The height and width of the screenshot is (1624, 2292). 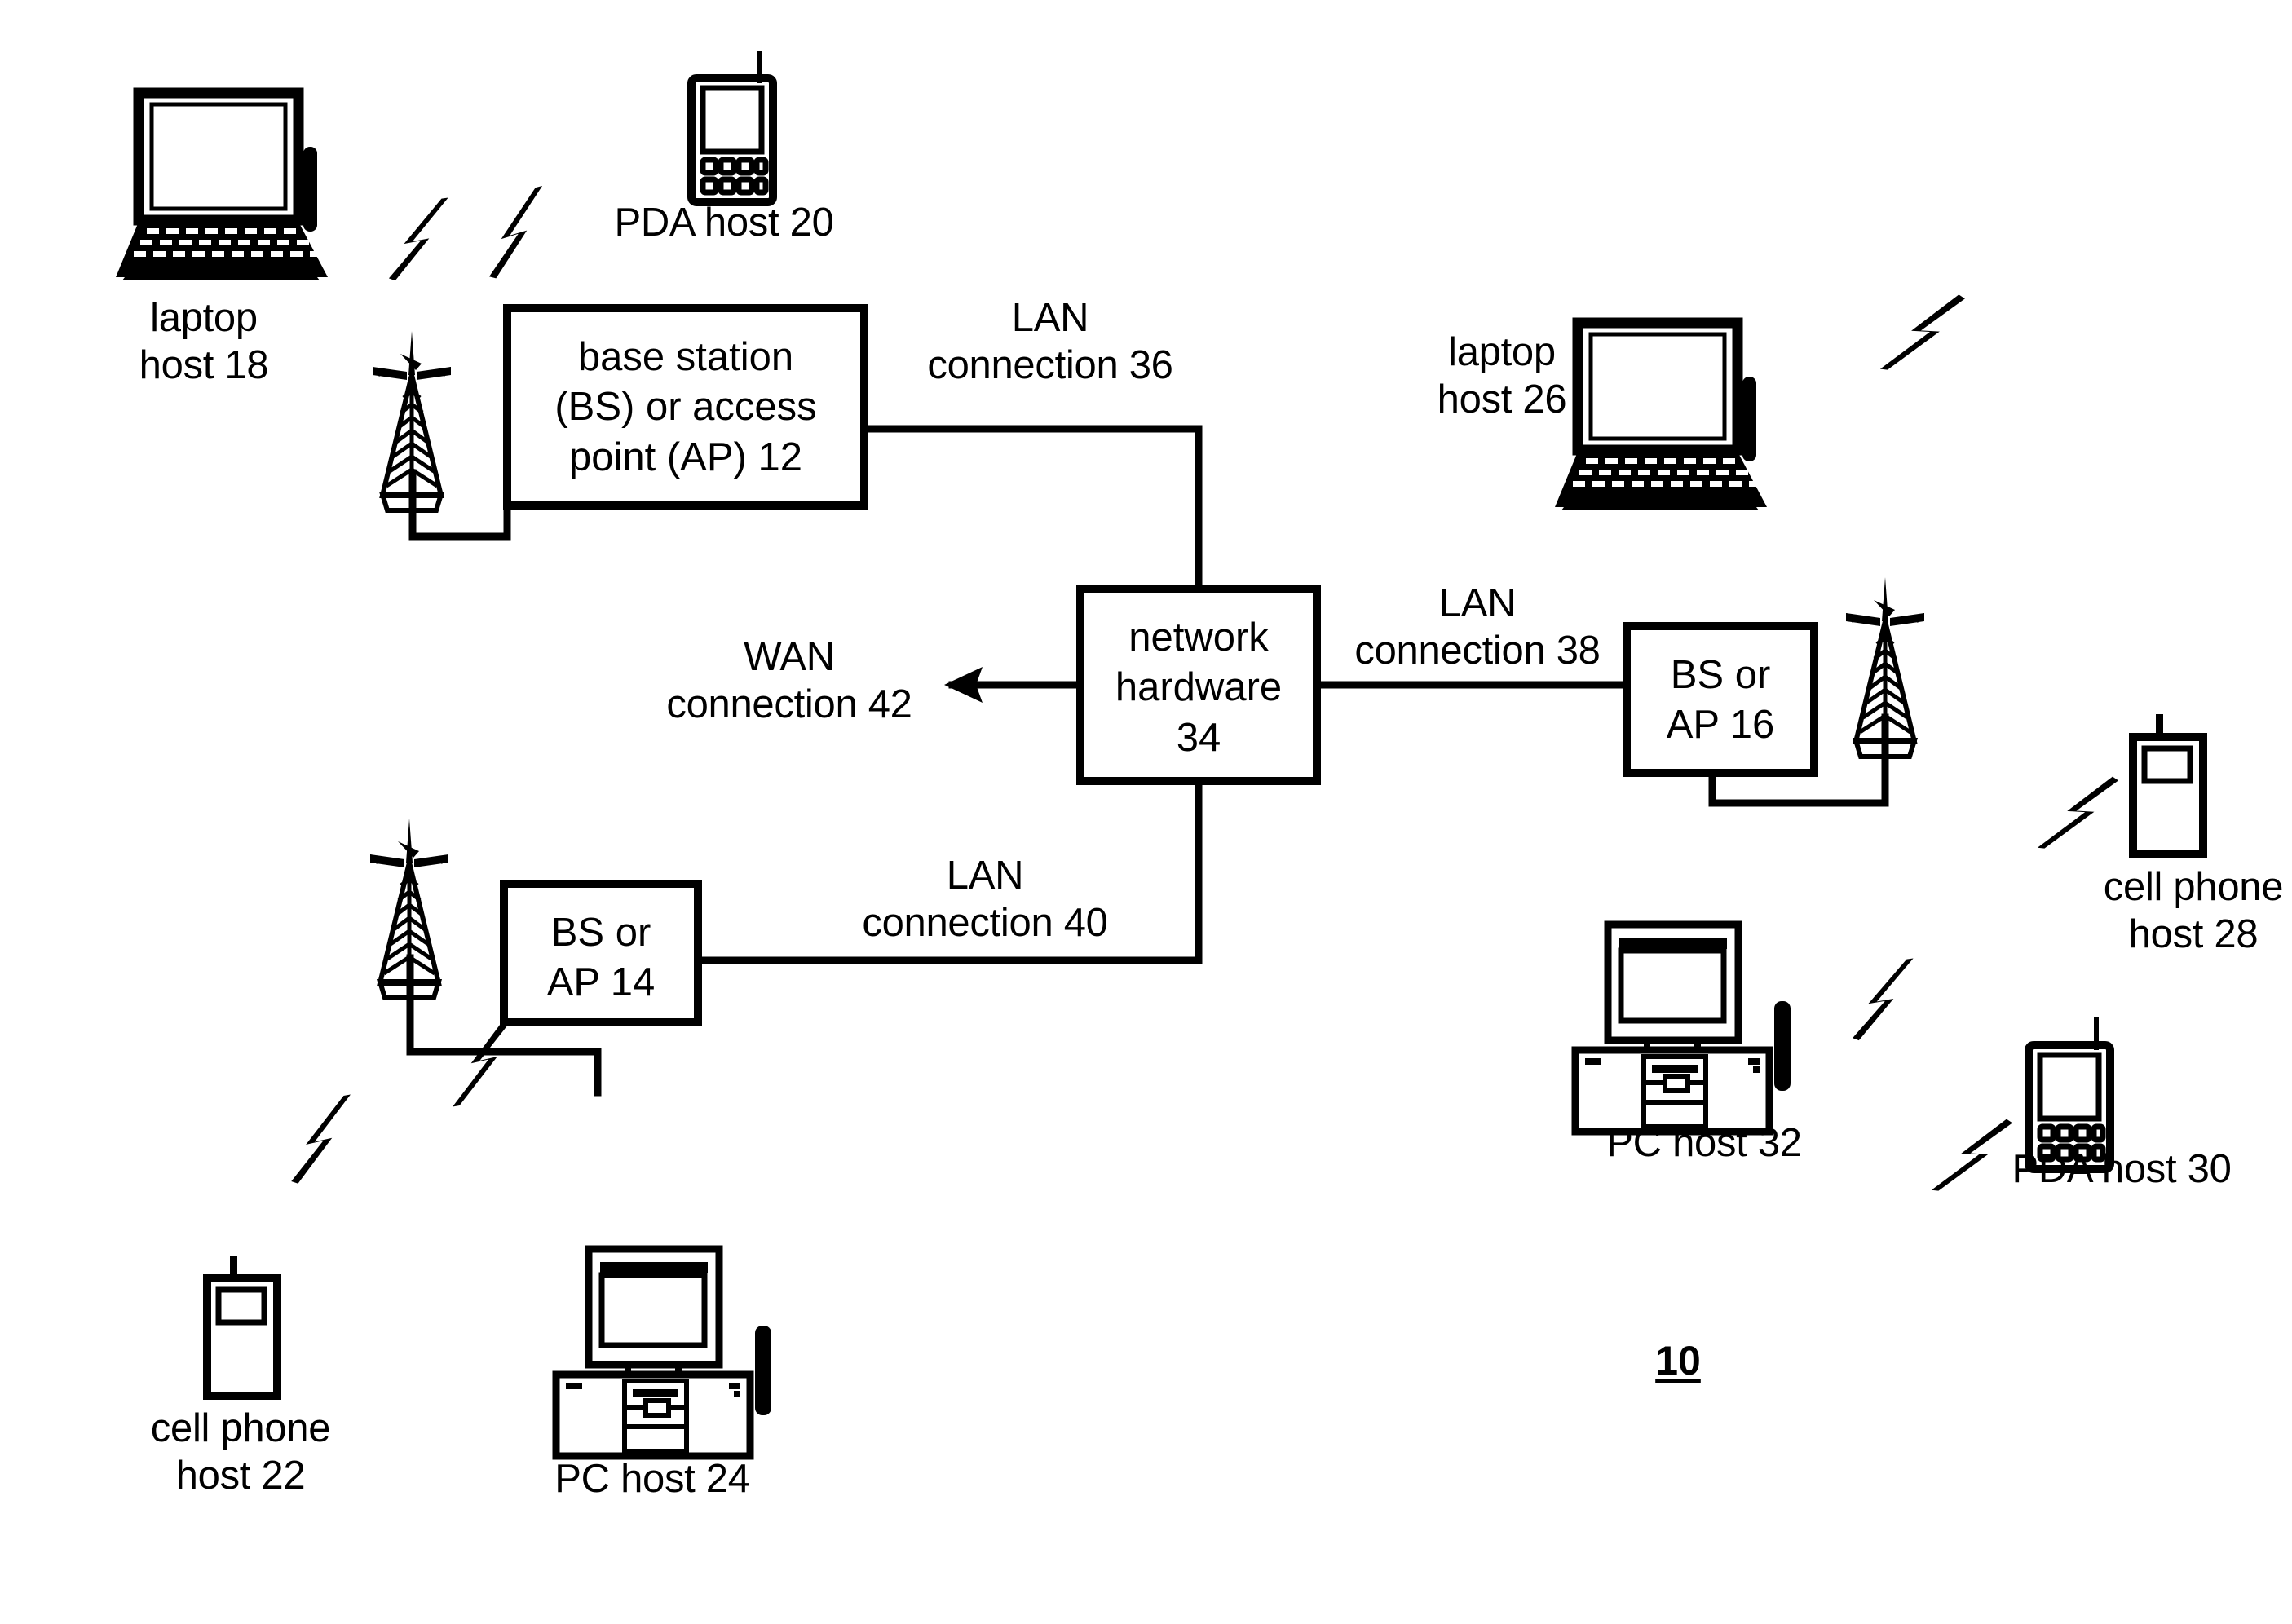 What do you see at coordinates (418, 238) in the screenshot?
I see `lightning-bolt-icon-laptop18` at bounding box center [418, 238].